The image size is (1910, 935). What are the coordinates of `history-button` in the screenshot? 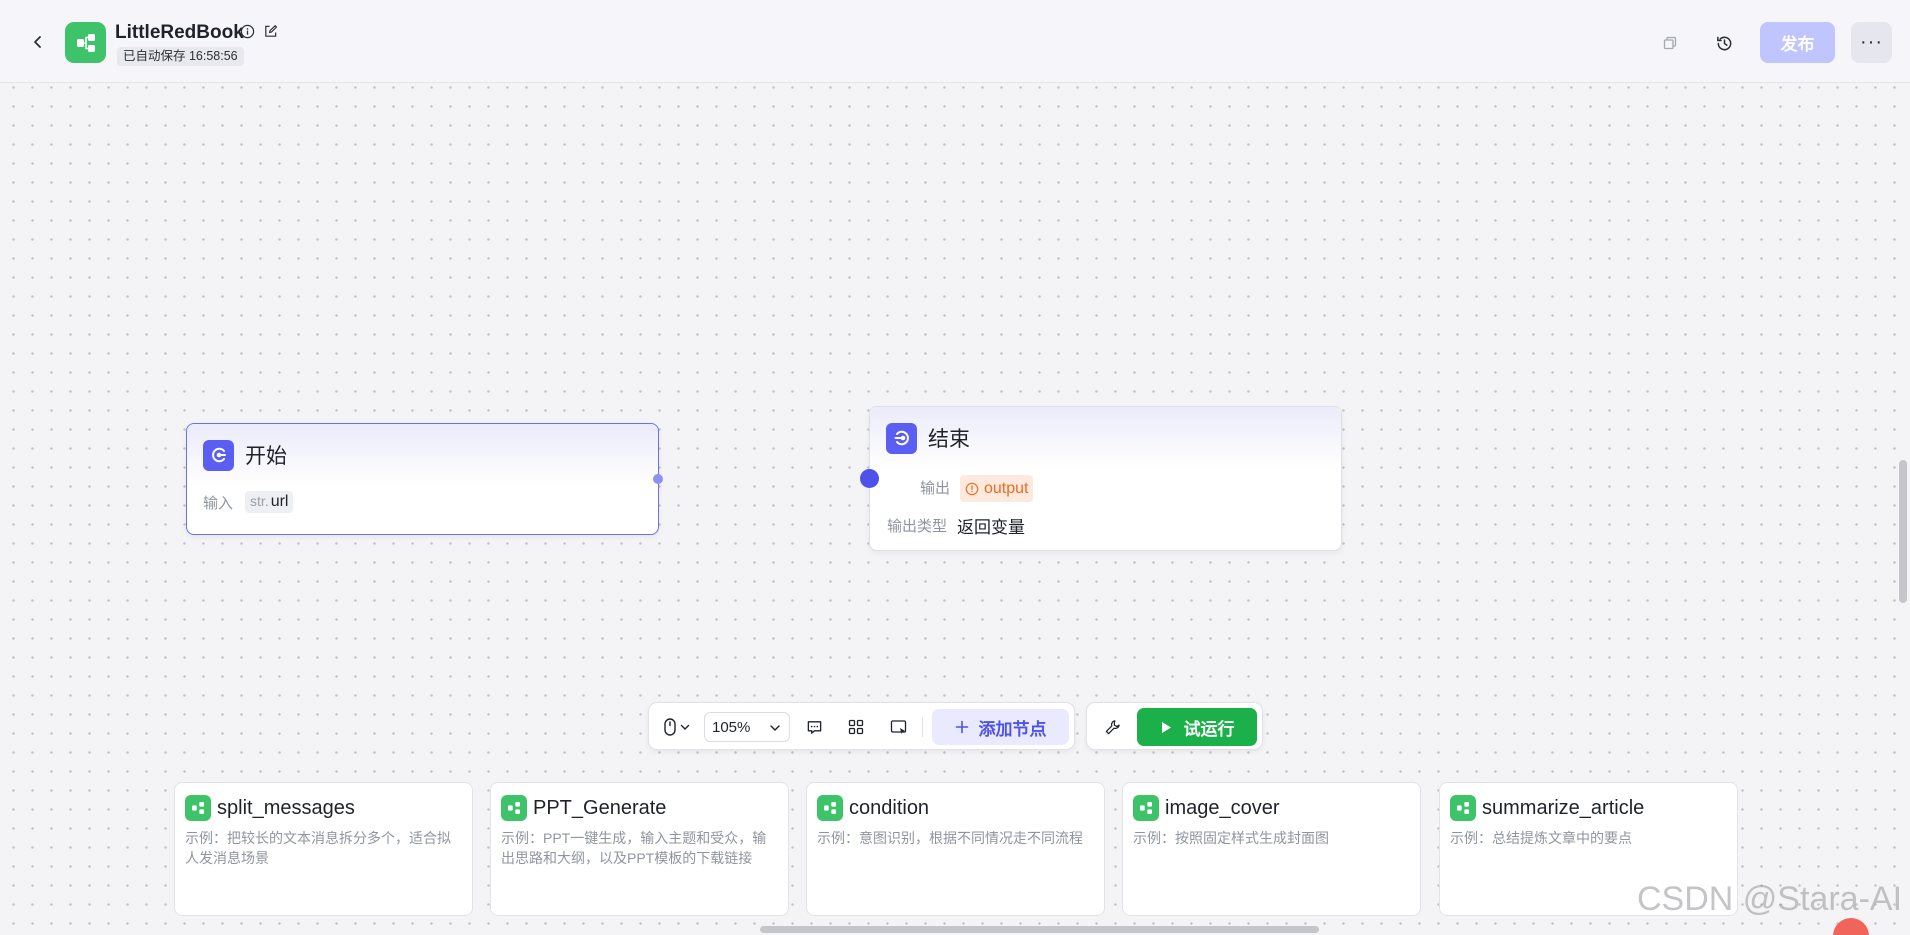 It's located at (1724, 43).